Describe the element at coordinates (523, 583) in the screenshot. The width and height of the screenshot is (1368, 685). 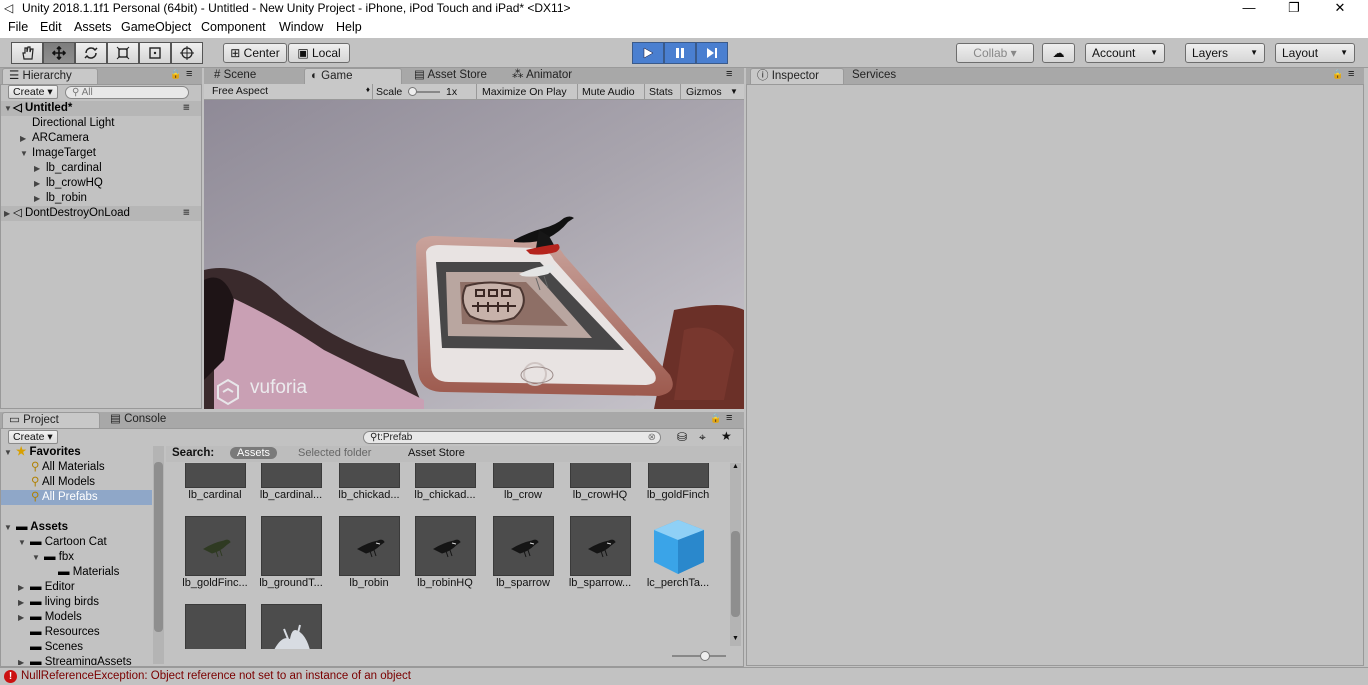
I see `asset-label: lb_sparrow` at that location.